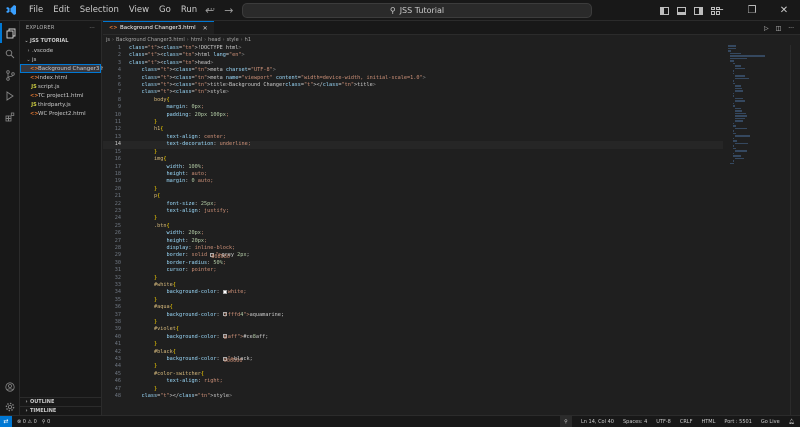 Image resolution: width=800 pixels, height=427 pixels. I want to click on restore-button: ❐, so click(752, 10).